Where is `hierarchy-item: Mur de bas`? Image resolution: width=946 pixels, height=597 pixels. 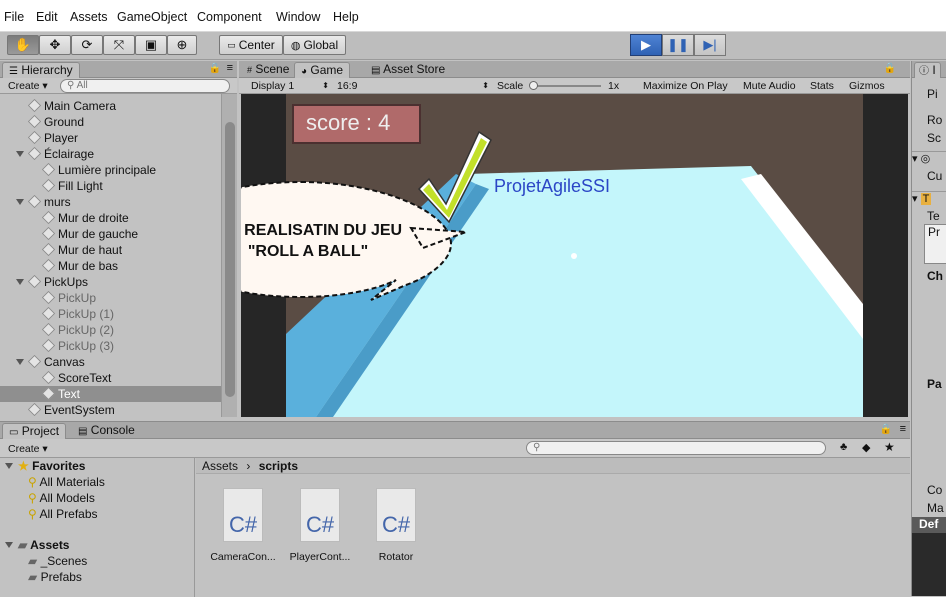
hierarchy-item: Mur de bas is located at coordinates (110, 266).